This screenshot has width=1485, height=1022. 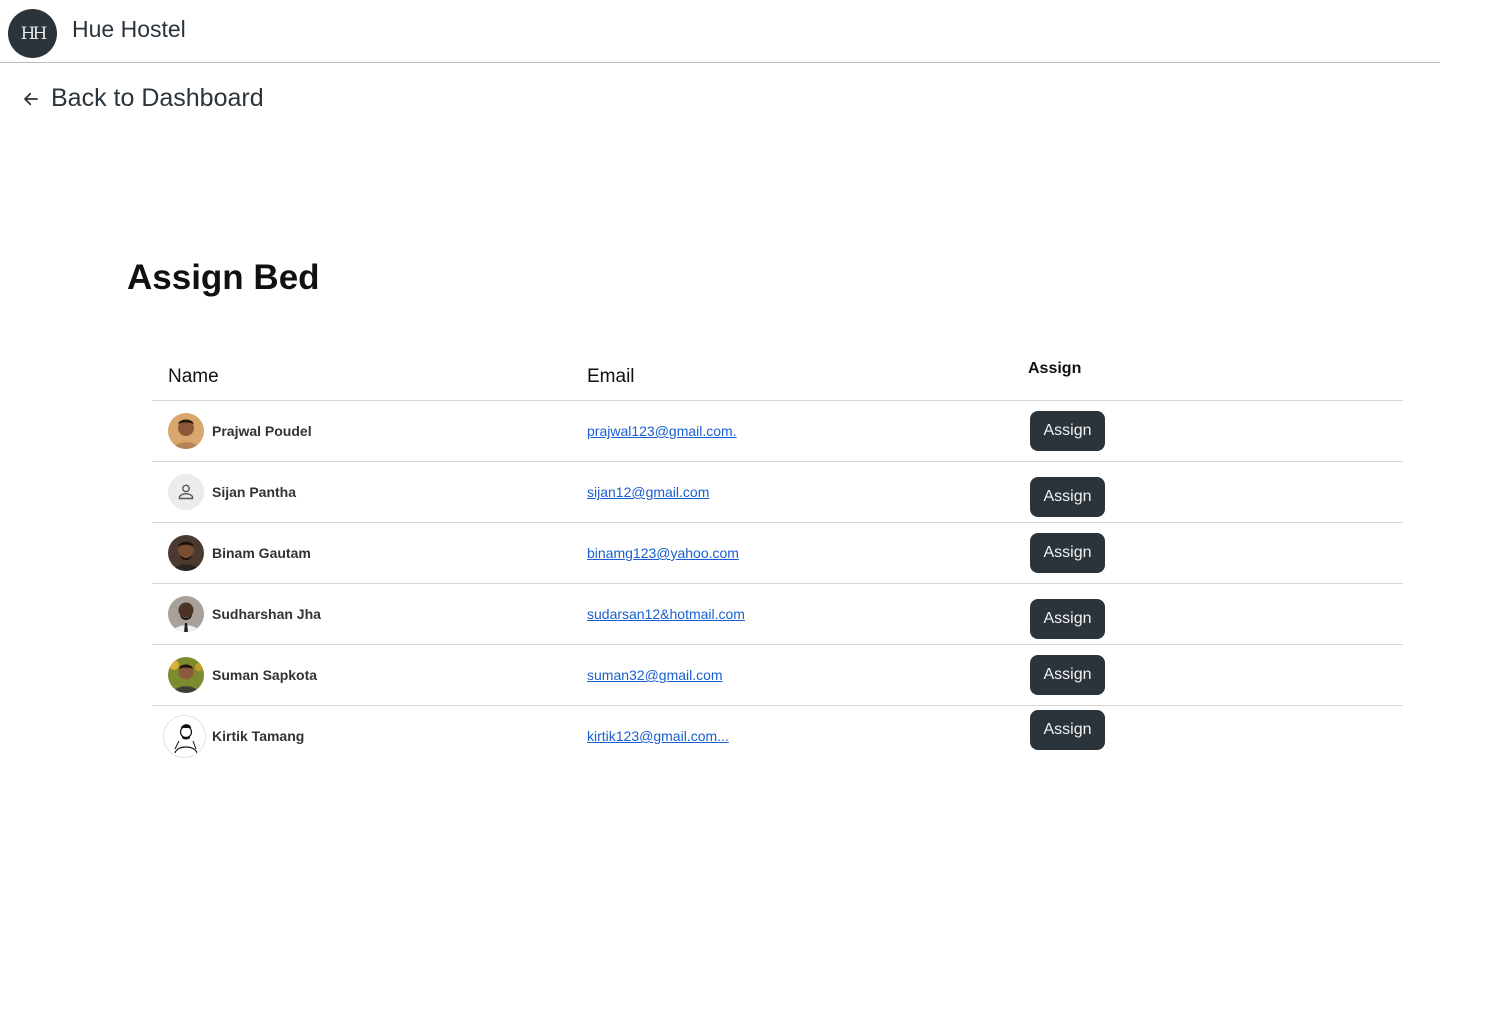 What do you see at coordinates (265, 675) in the screenshot?
I see `student-name: Suman Sapkota` at bounding box center [265, 675].